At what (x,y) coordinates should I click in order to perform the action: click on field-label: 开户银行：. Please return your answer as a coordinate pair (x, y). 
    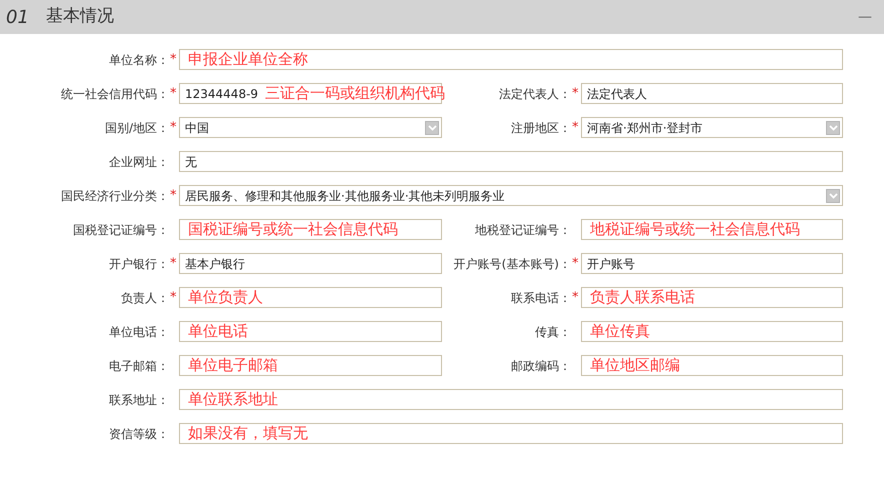
    Looking at the image, I should click on (139, 263).